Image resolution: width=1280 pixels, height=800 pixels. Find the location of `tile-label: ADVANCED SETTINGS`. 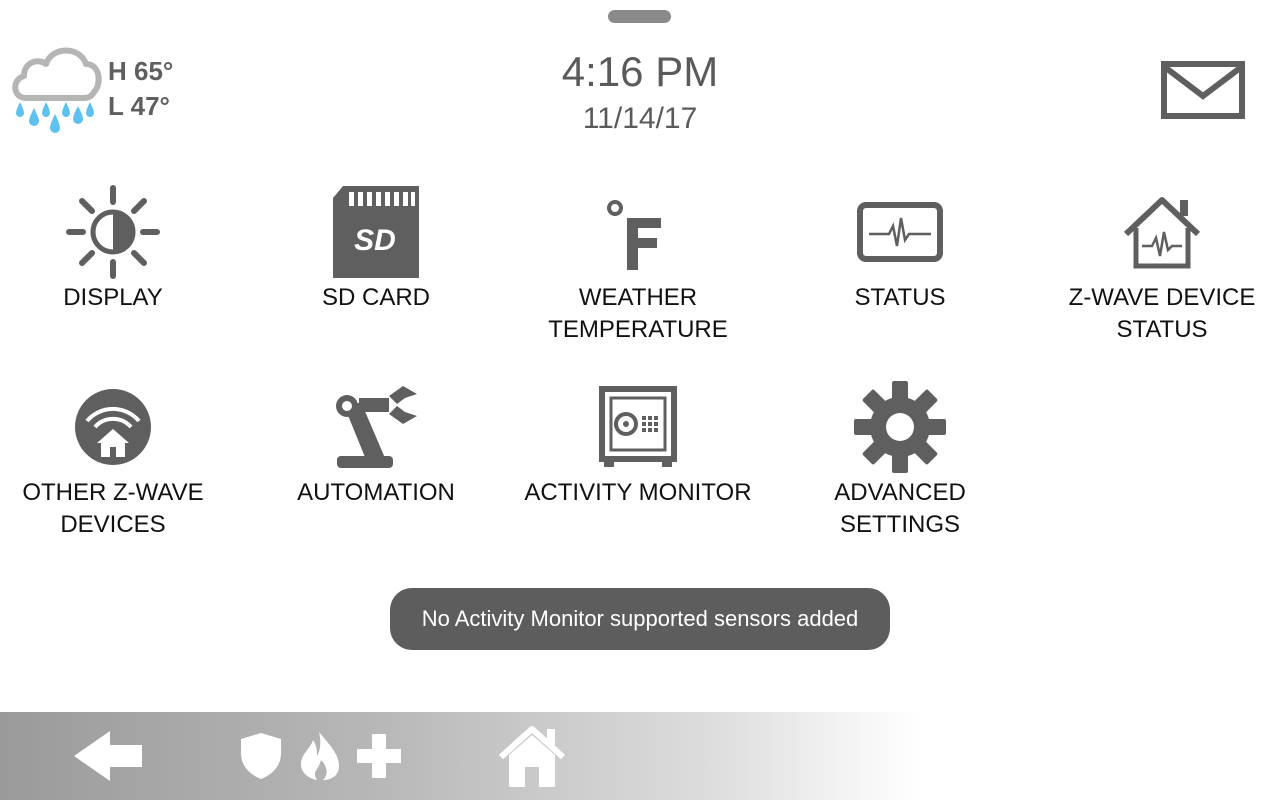

tile-label: ADVANCED SETTINGS is located at coordinates (900, 508).